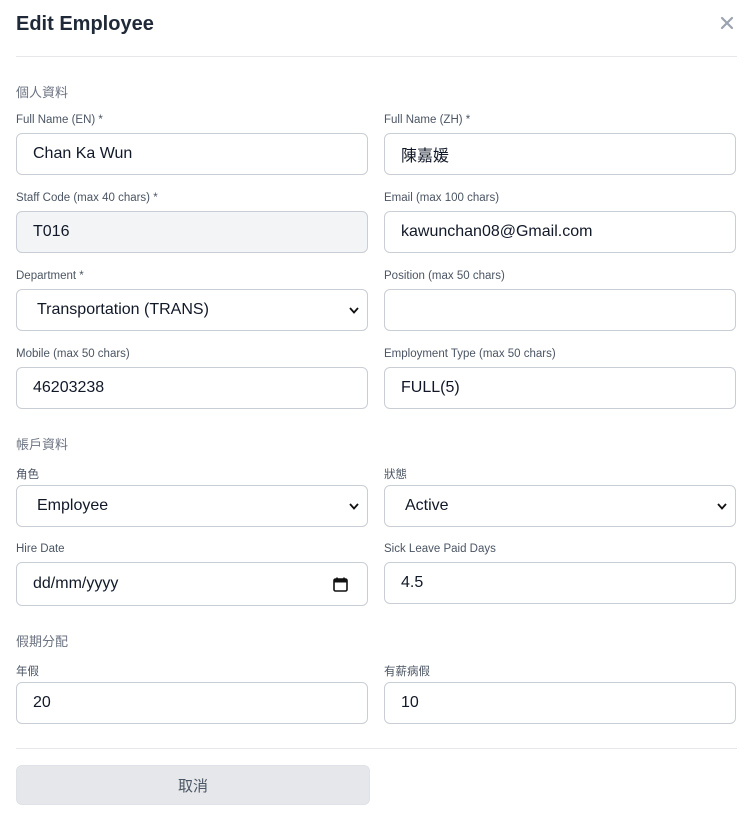 The image size is (753, 820). What do you see at coordinates (192, 154) in the screenshot?
I see `full-name-en-input: Chan Ka Wun` at bounding box center [192, 154].